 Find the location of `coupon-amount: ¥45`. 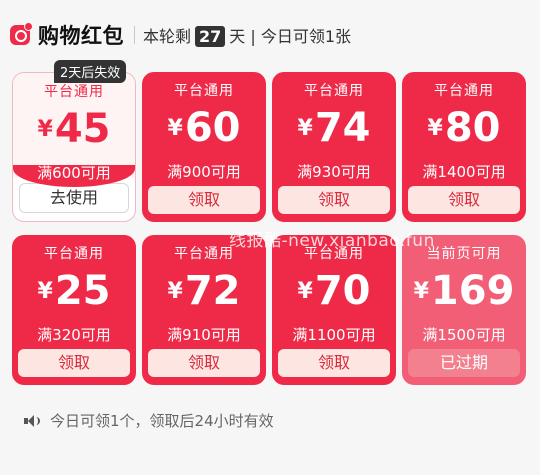

coupon-amount: ¥45 is located at coordinates (74, 129).